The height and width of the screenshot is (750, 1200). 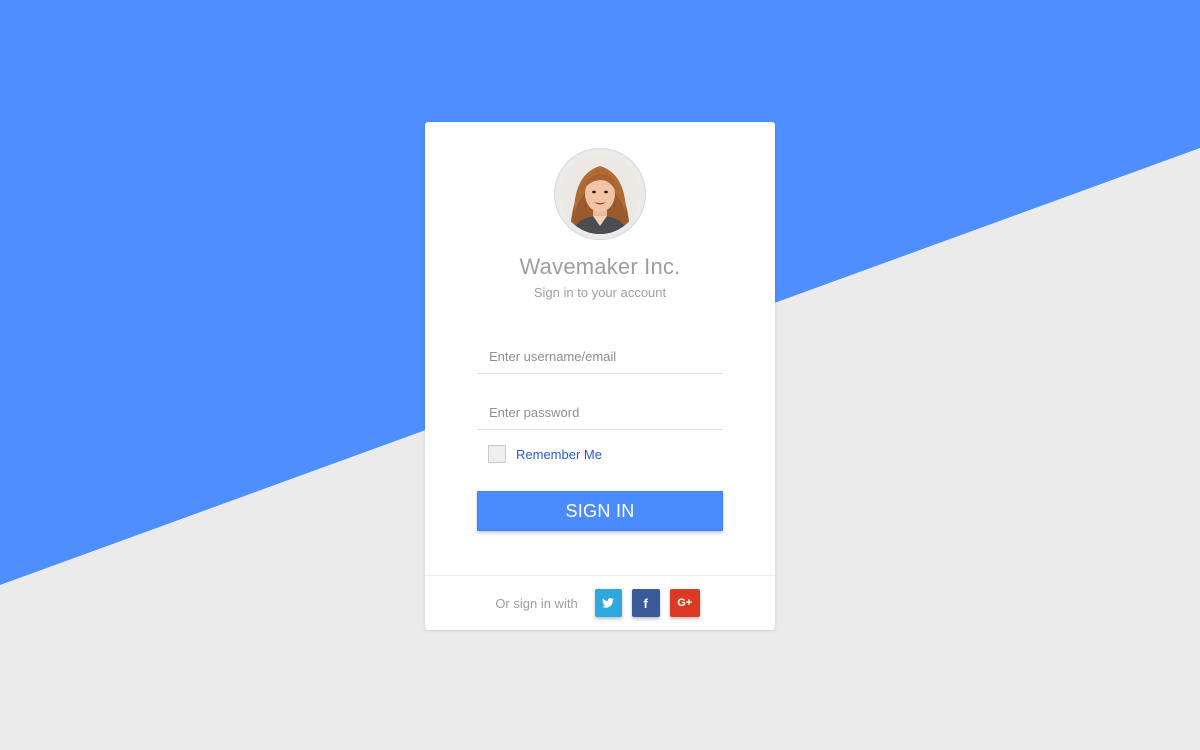 What do you see at coordinates (600, 413) in the screenshot?
I see `password-field` at bounding box center [600, 413].